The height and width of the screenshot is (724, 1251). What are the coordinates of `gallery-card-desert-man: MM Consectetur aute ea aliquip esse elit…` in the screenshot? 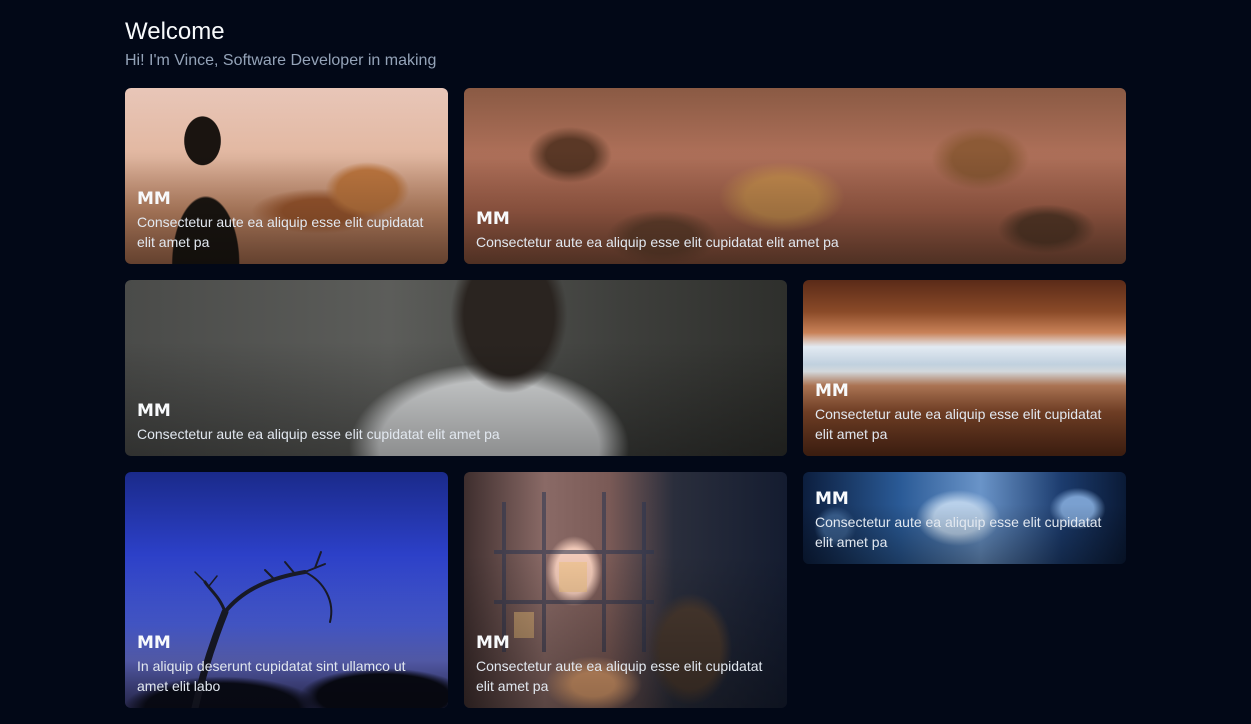 It's located at (286, 176).